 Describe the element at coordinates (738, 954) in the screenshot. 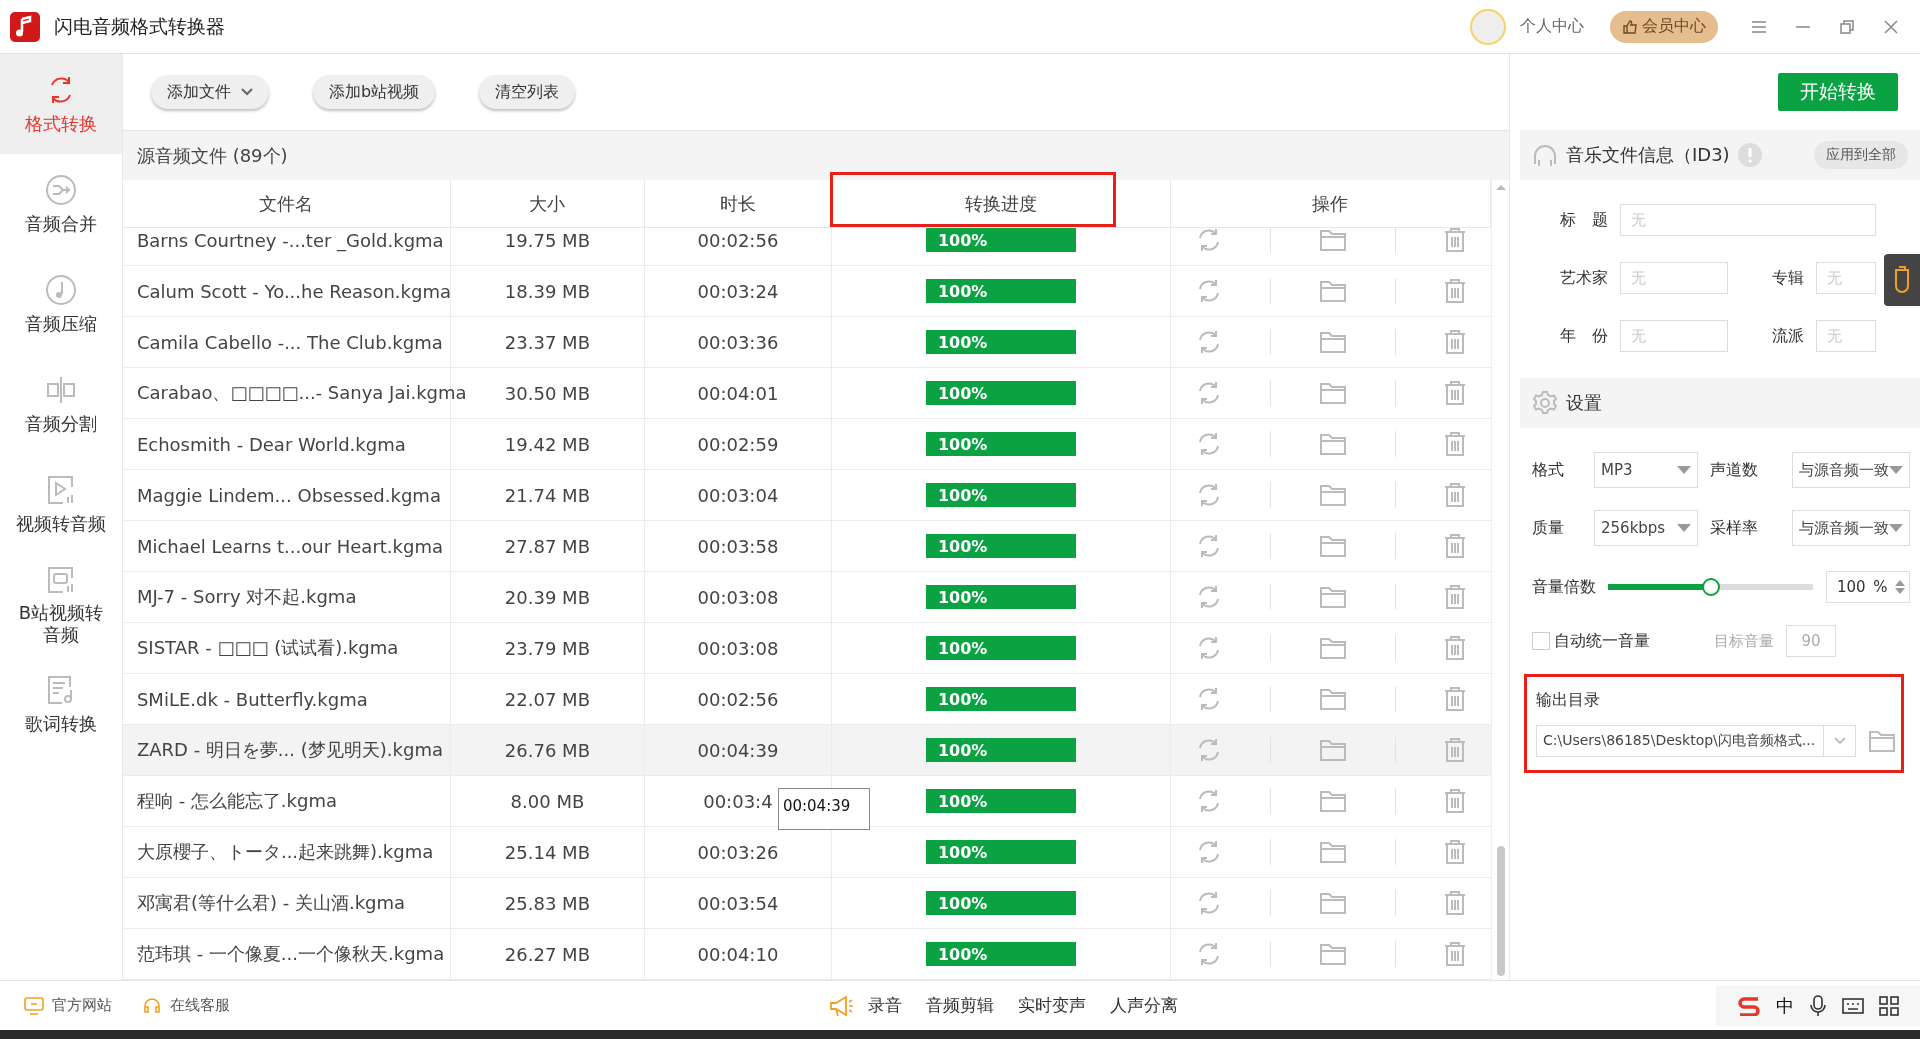

I see `duration: 00:04:10` at that location.